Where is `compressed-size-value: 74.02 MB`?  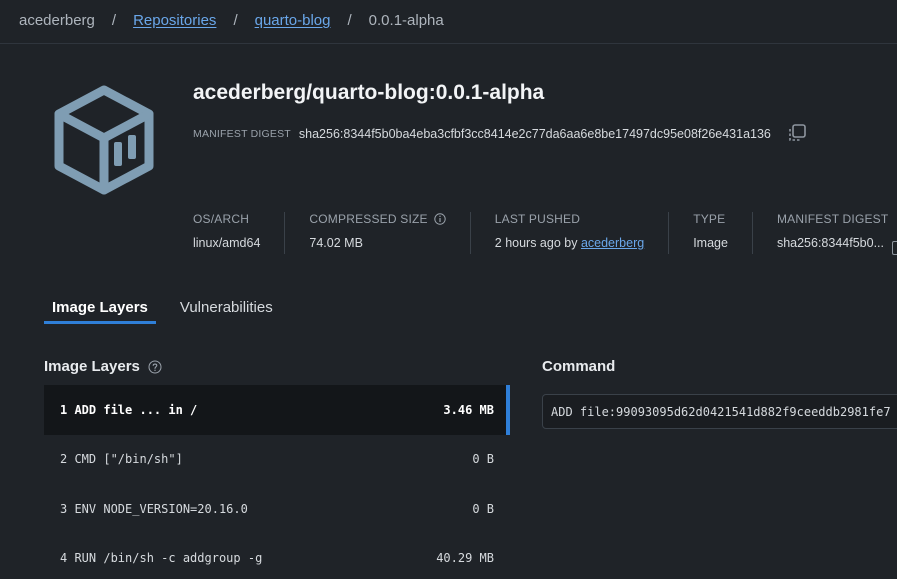
compressed-size-value: 74.02 MB is located at coordinates (336, 243).